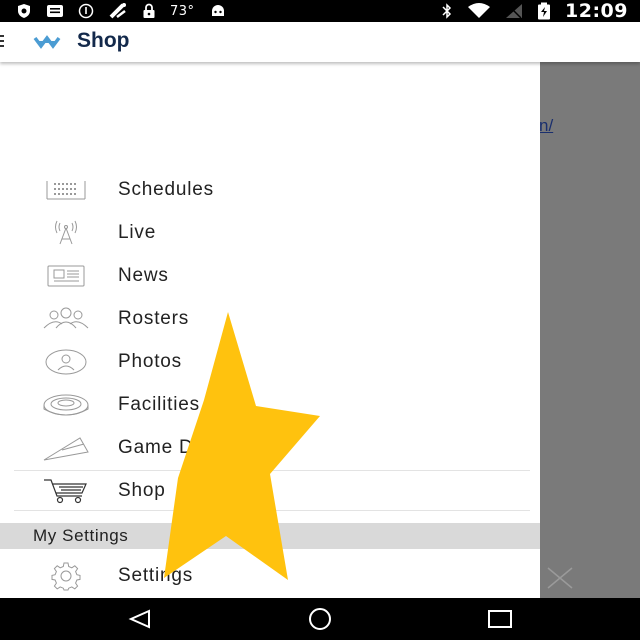  I want to click on gear-icon, so click(66, 576).